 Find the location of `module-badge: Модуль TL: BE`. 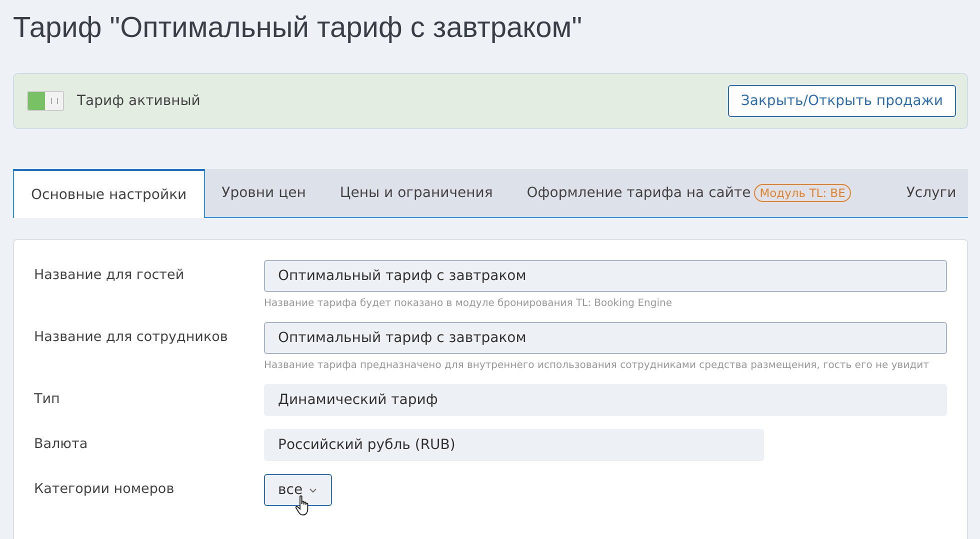

module-badge: Модуль TL: BE is located at coordinates (803, 193).